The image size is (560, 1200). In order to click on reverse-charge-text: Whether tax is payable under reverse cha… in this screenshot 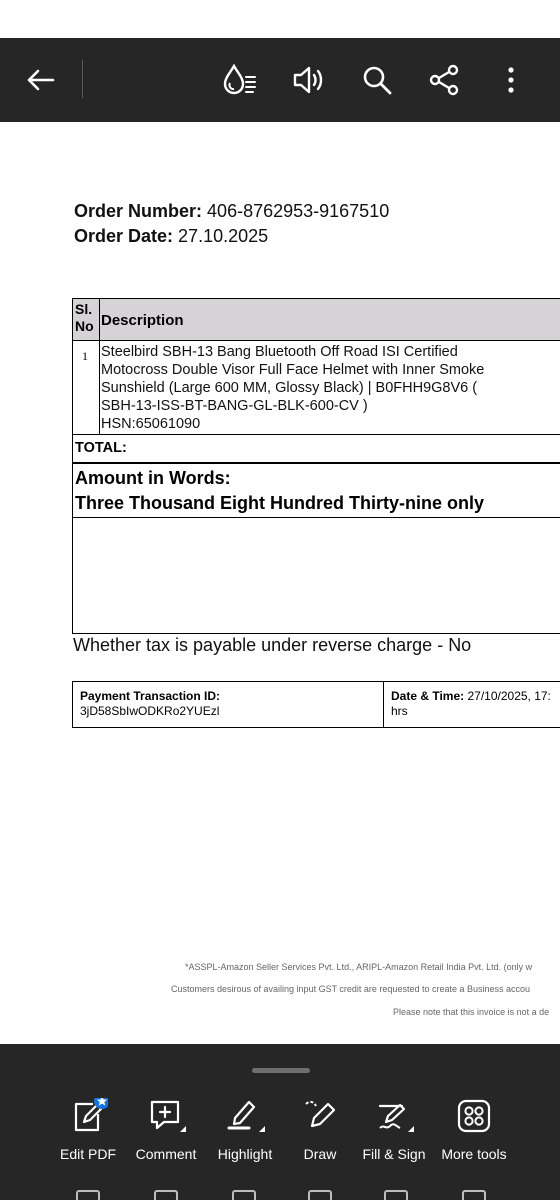, I will do `click(272, 645)`.